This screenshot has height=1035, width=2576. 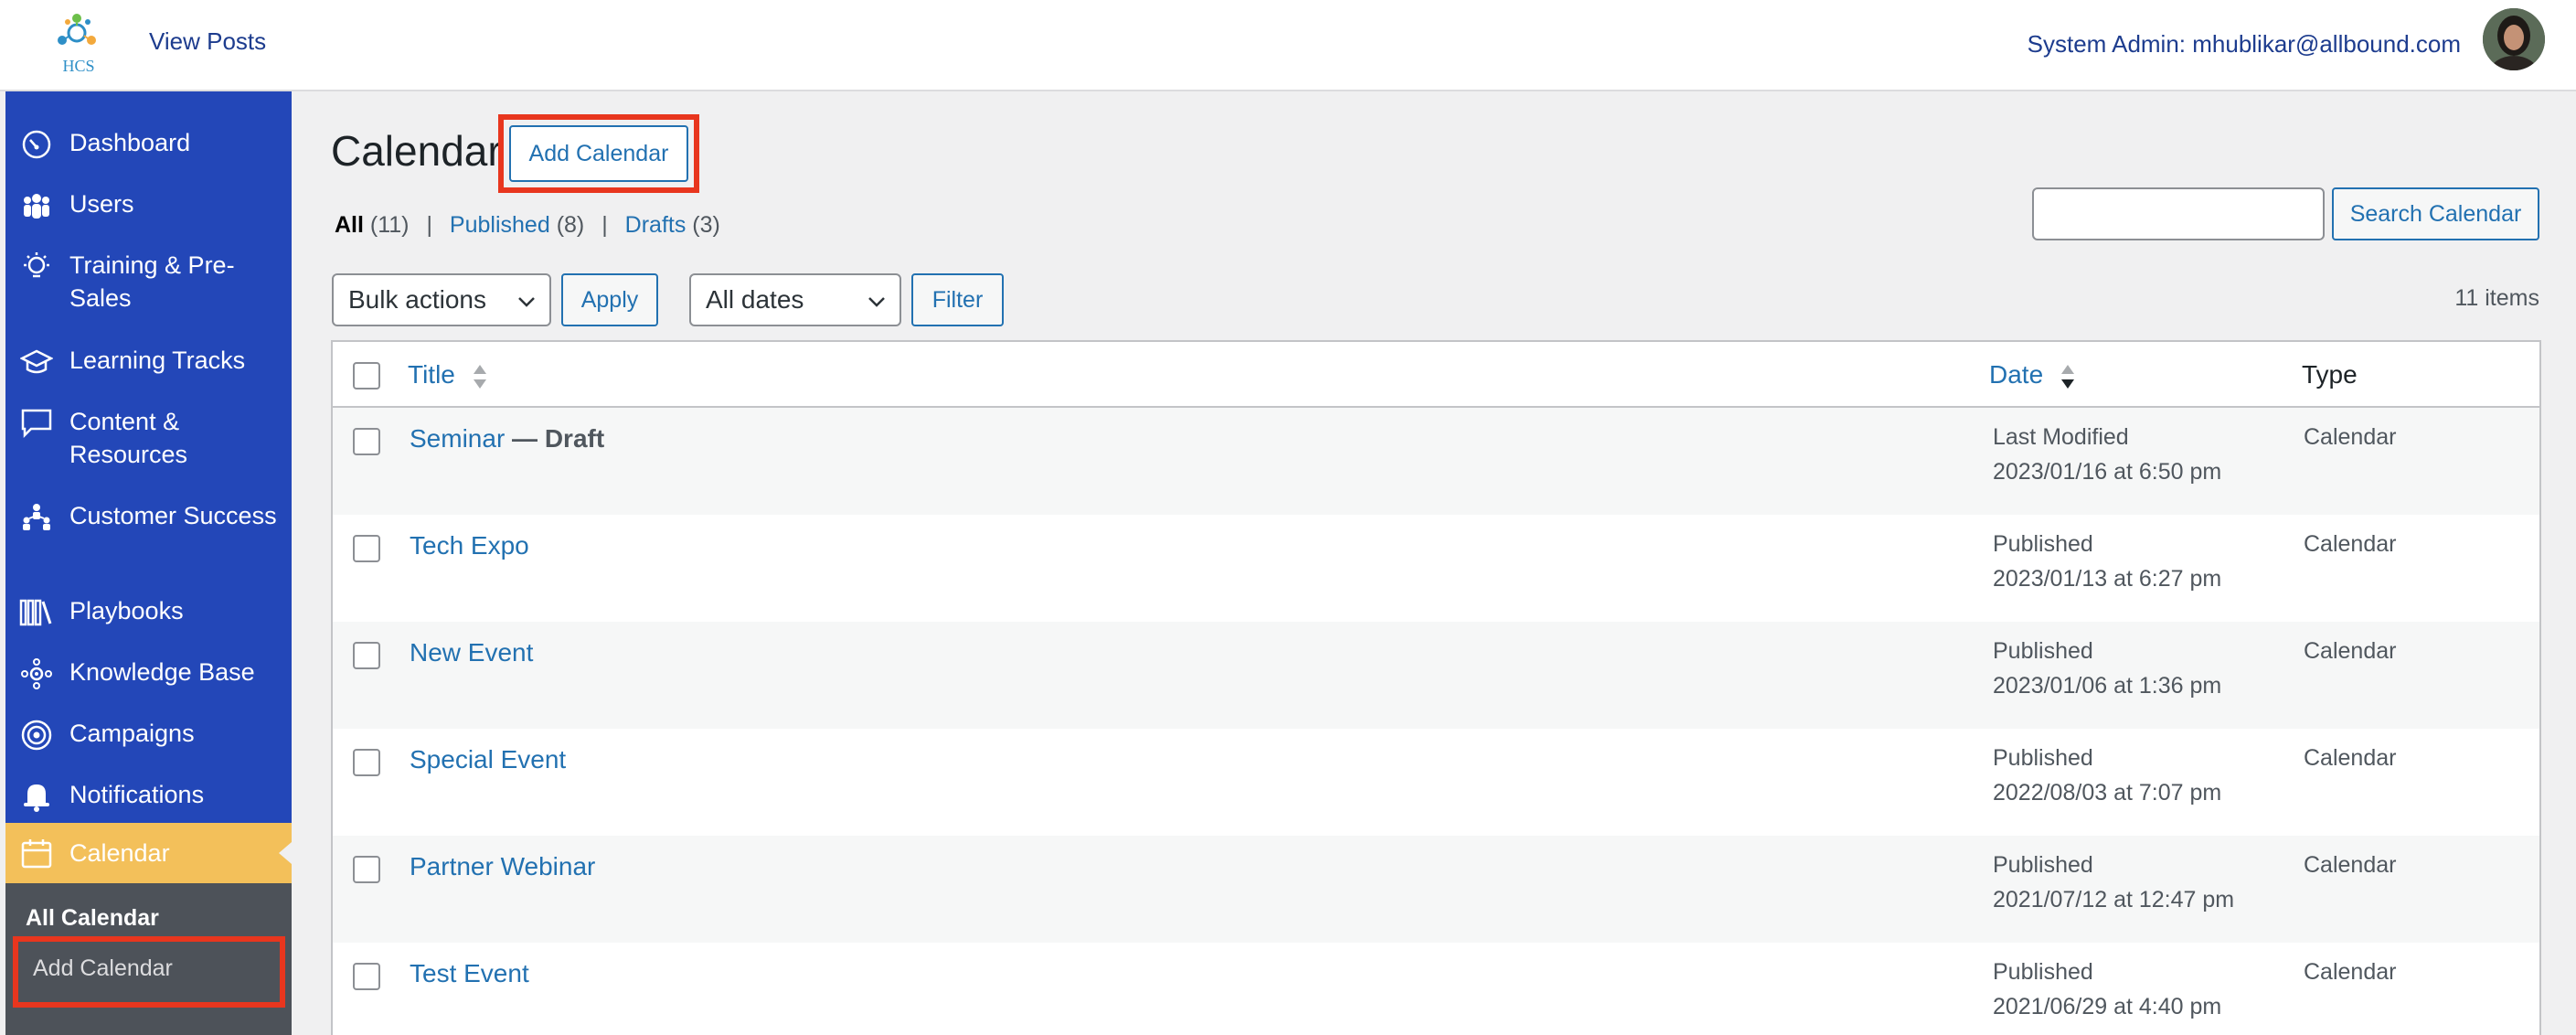 What do you see at coordinates (500, 225) in the screenshot?
I see `filter-published-link: Published` at bounding box center [500, 225].